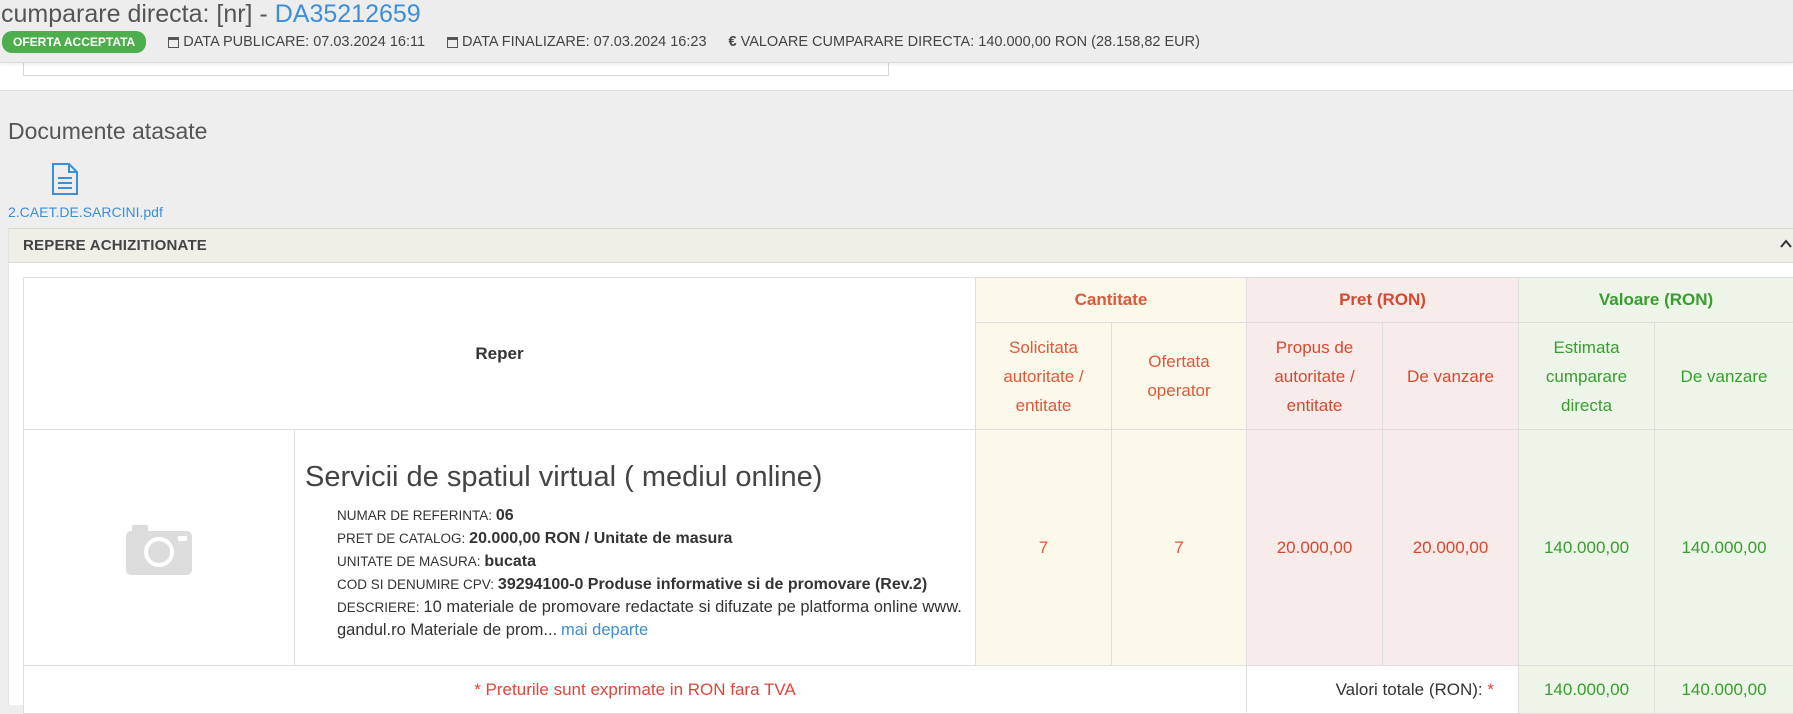  Describe the element at coordinates (74, 42) in the screenshot. I see `status-badge: OFERTA ACCEPTATA` at that location.